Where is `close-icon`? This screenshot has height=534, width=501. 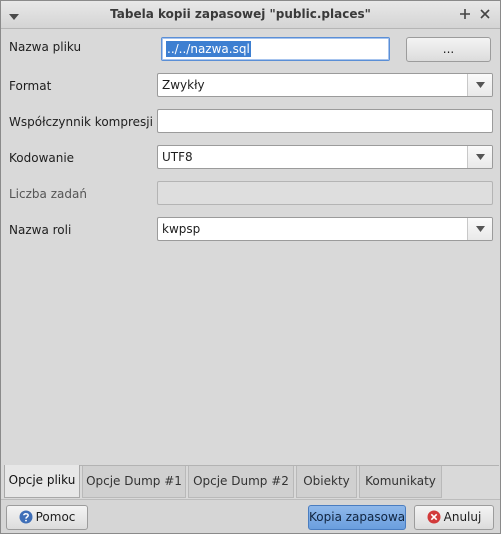 close-icon is located at coordinates (485, 14).